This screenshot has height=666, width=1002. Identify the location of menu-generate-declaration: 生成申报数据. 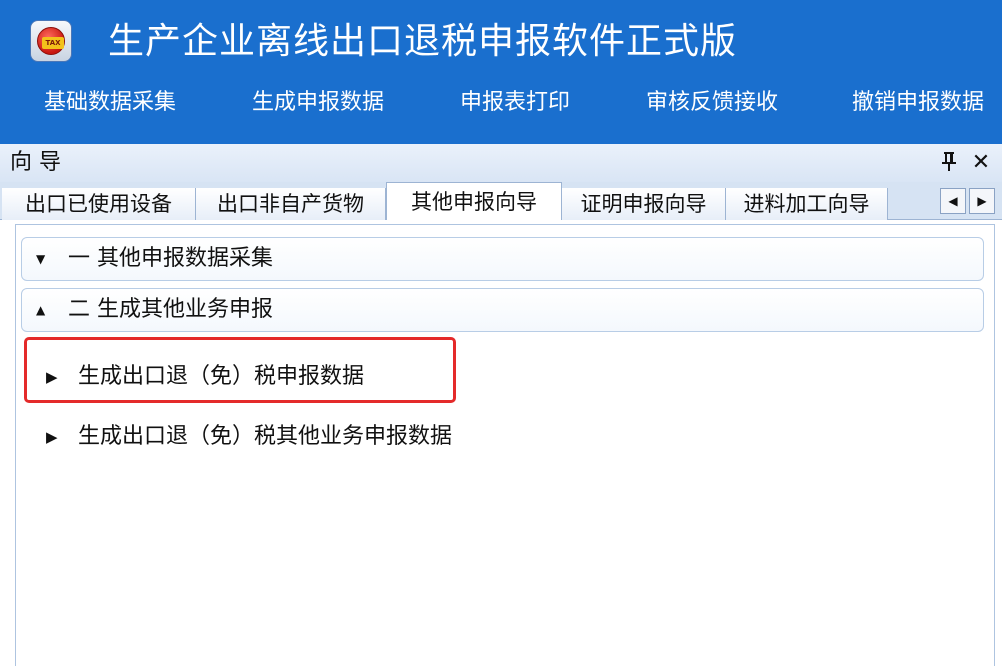
(318, 103).